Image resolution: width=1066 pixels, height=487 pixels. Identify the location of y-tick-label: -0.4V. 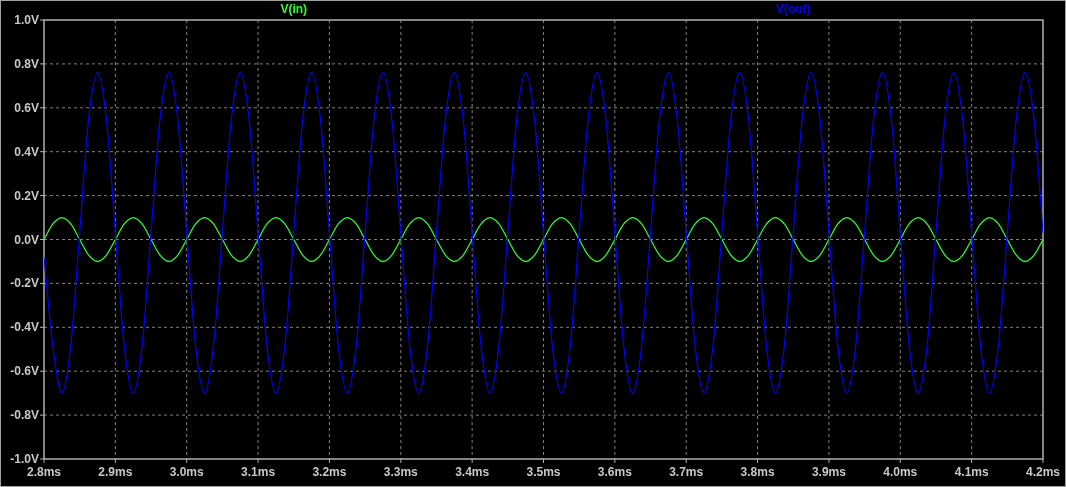
(24, 327).